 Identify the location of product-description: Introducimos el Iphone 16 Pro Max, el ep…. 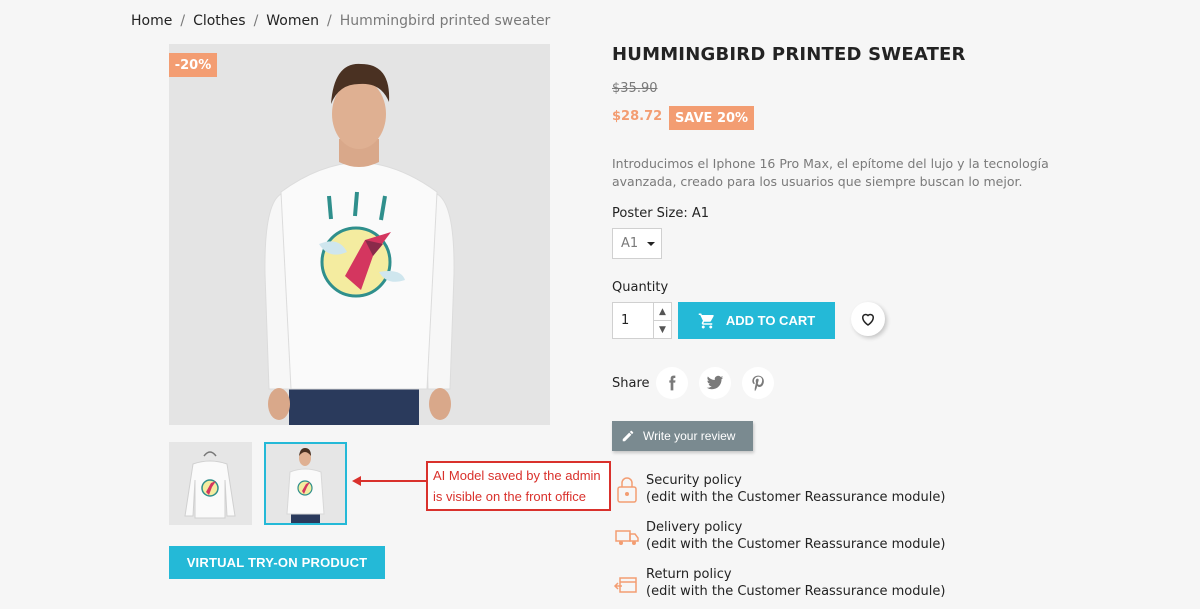
(830, 172).